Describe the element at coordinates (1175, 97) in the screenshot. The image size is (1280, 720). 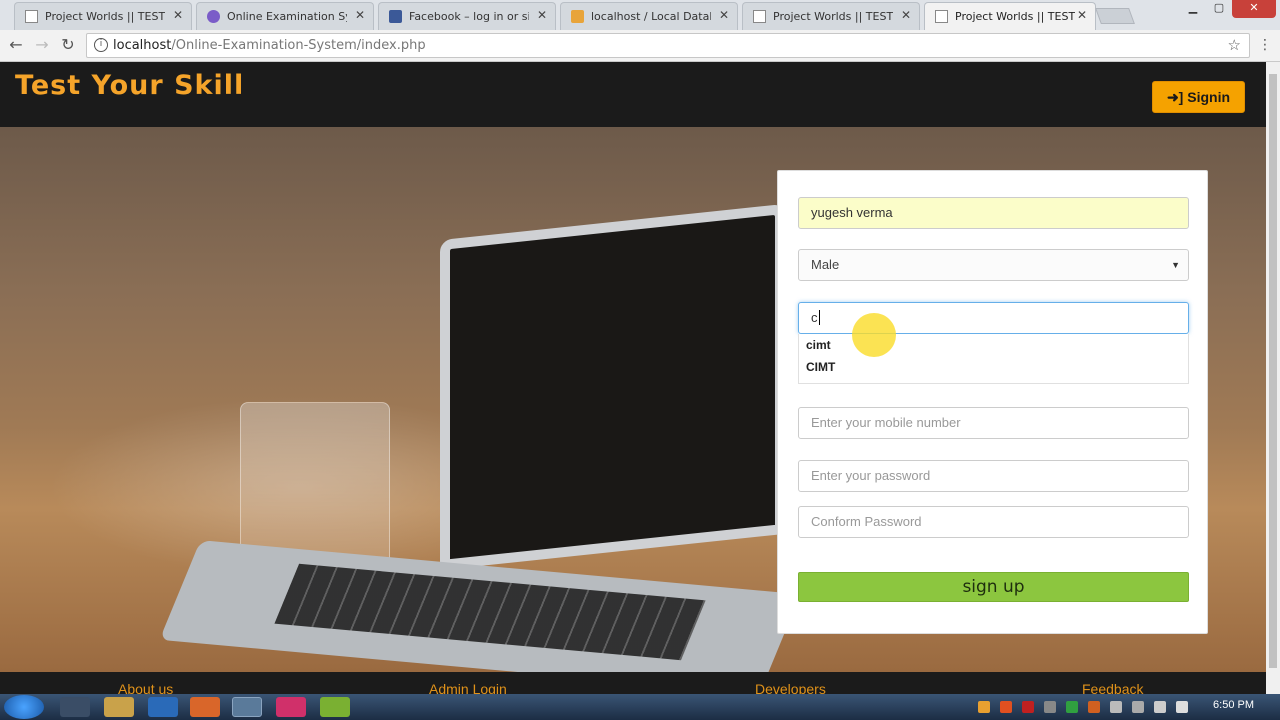
I see `signin-icon: ➜]` at that location.